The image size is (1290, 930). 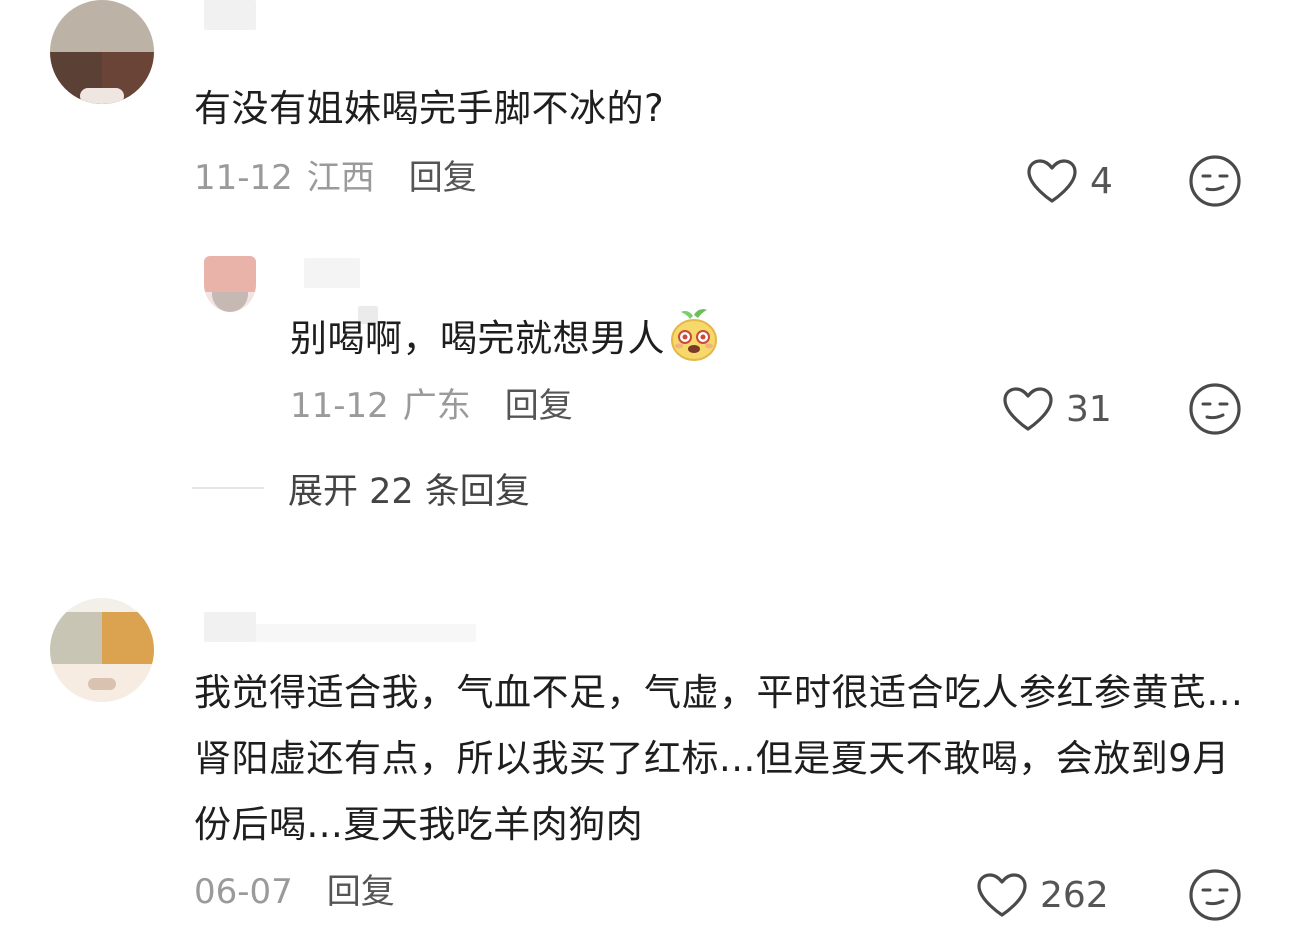 What do you see at coordinates (228, 488) in the screenshot?
I see `expand-divider` at bounding box center [228, 488].